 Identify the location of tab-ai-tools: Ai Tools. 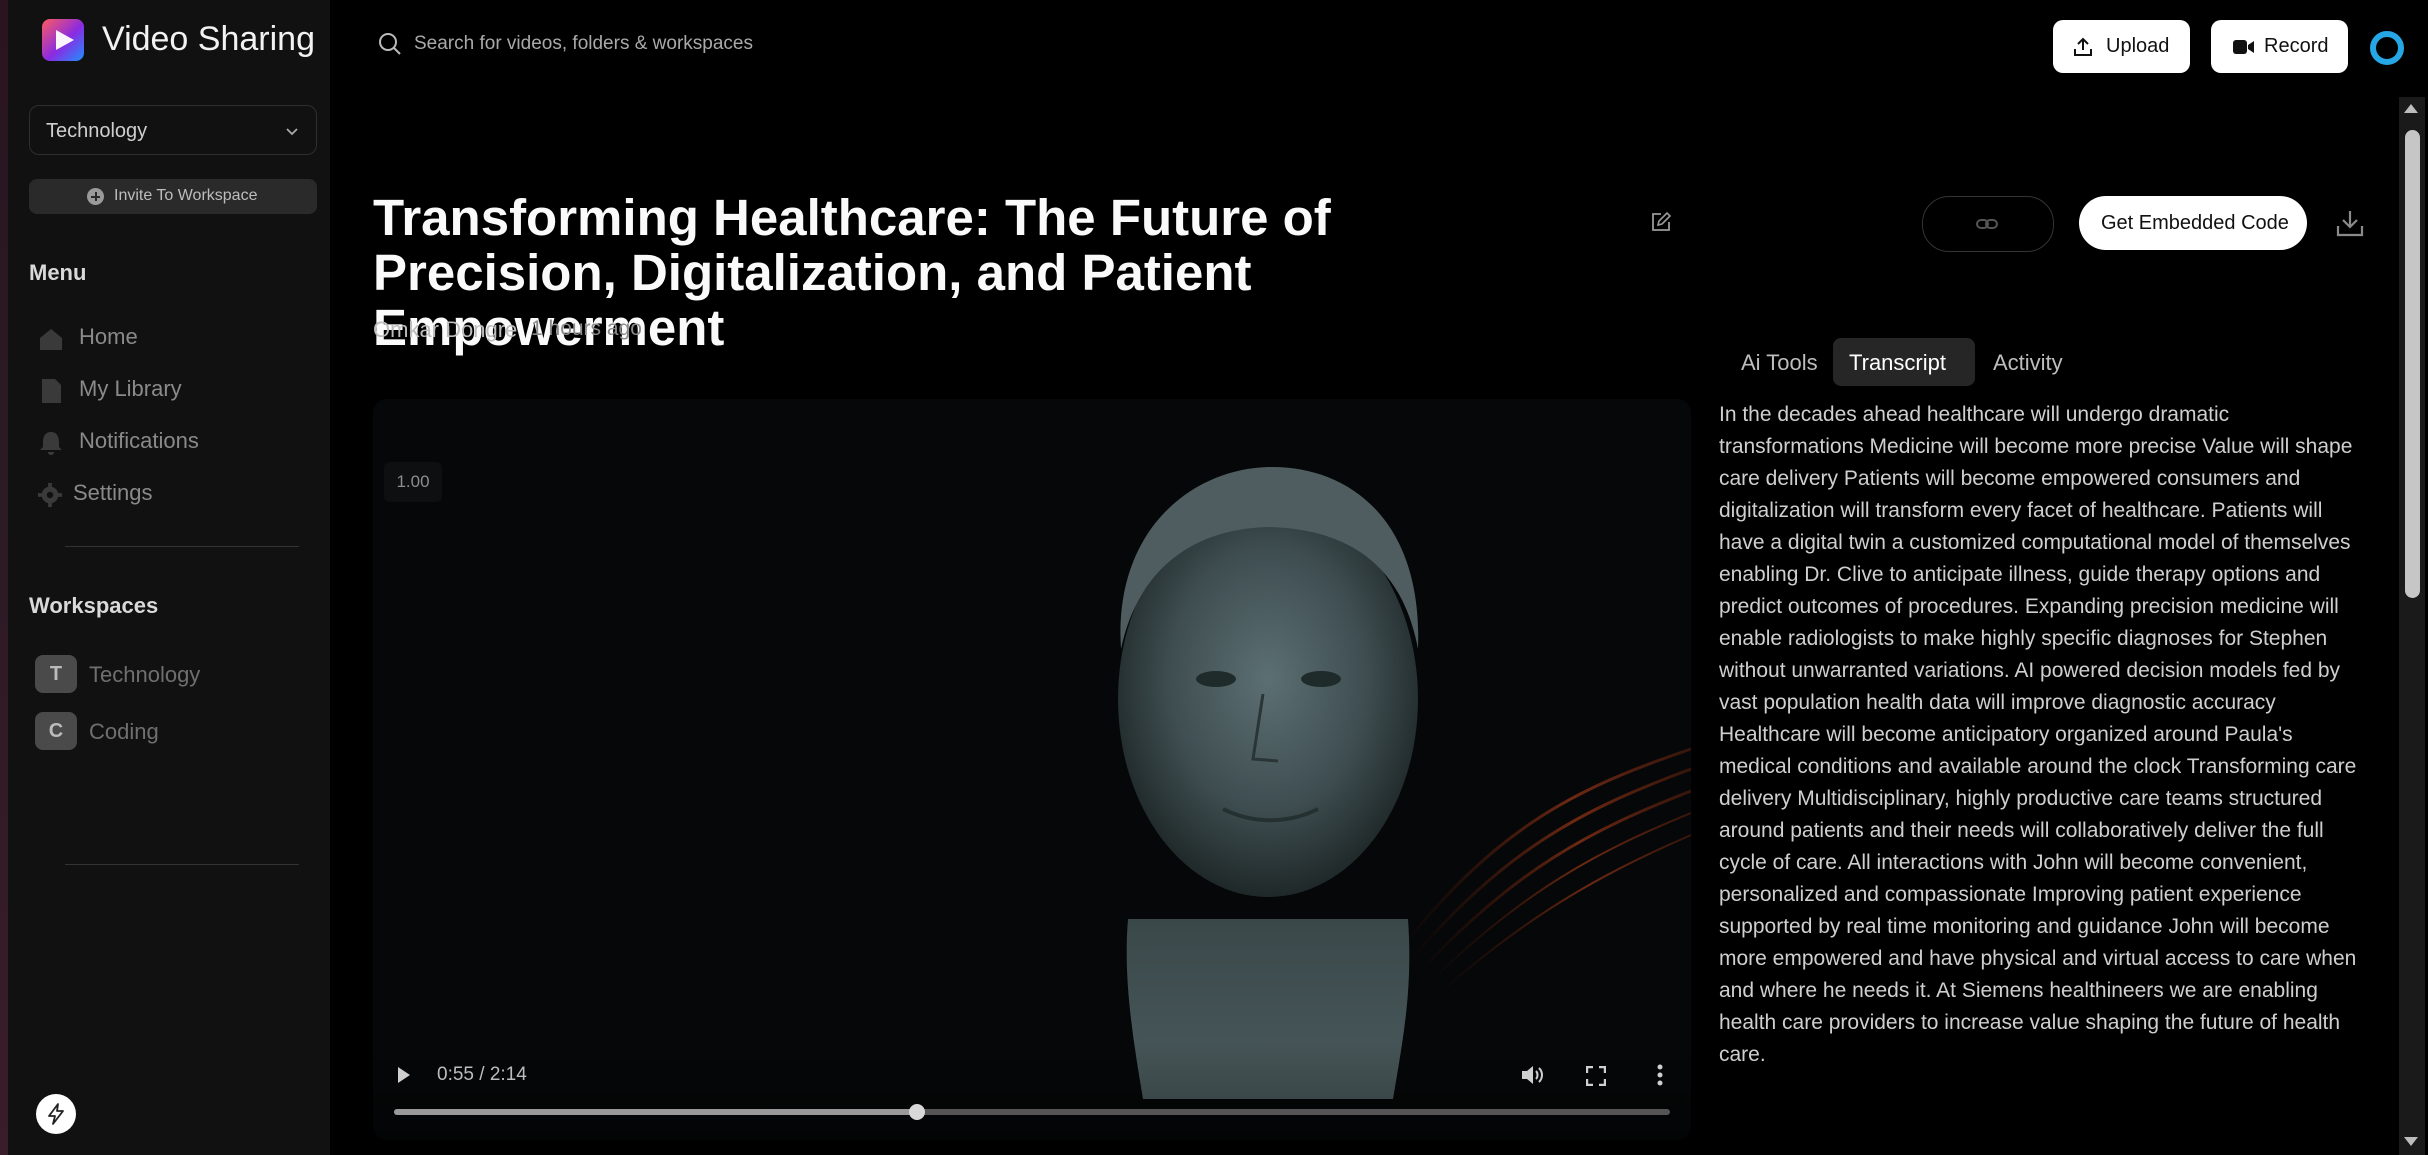
(1776, 362).